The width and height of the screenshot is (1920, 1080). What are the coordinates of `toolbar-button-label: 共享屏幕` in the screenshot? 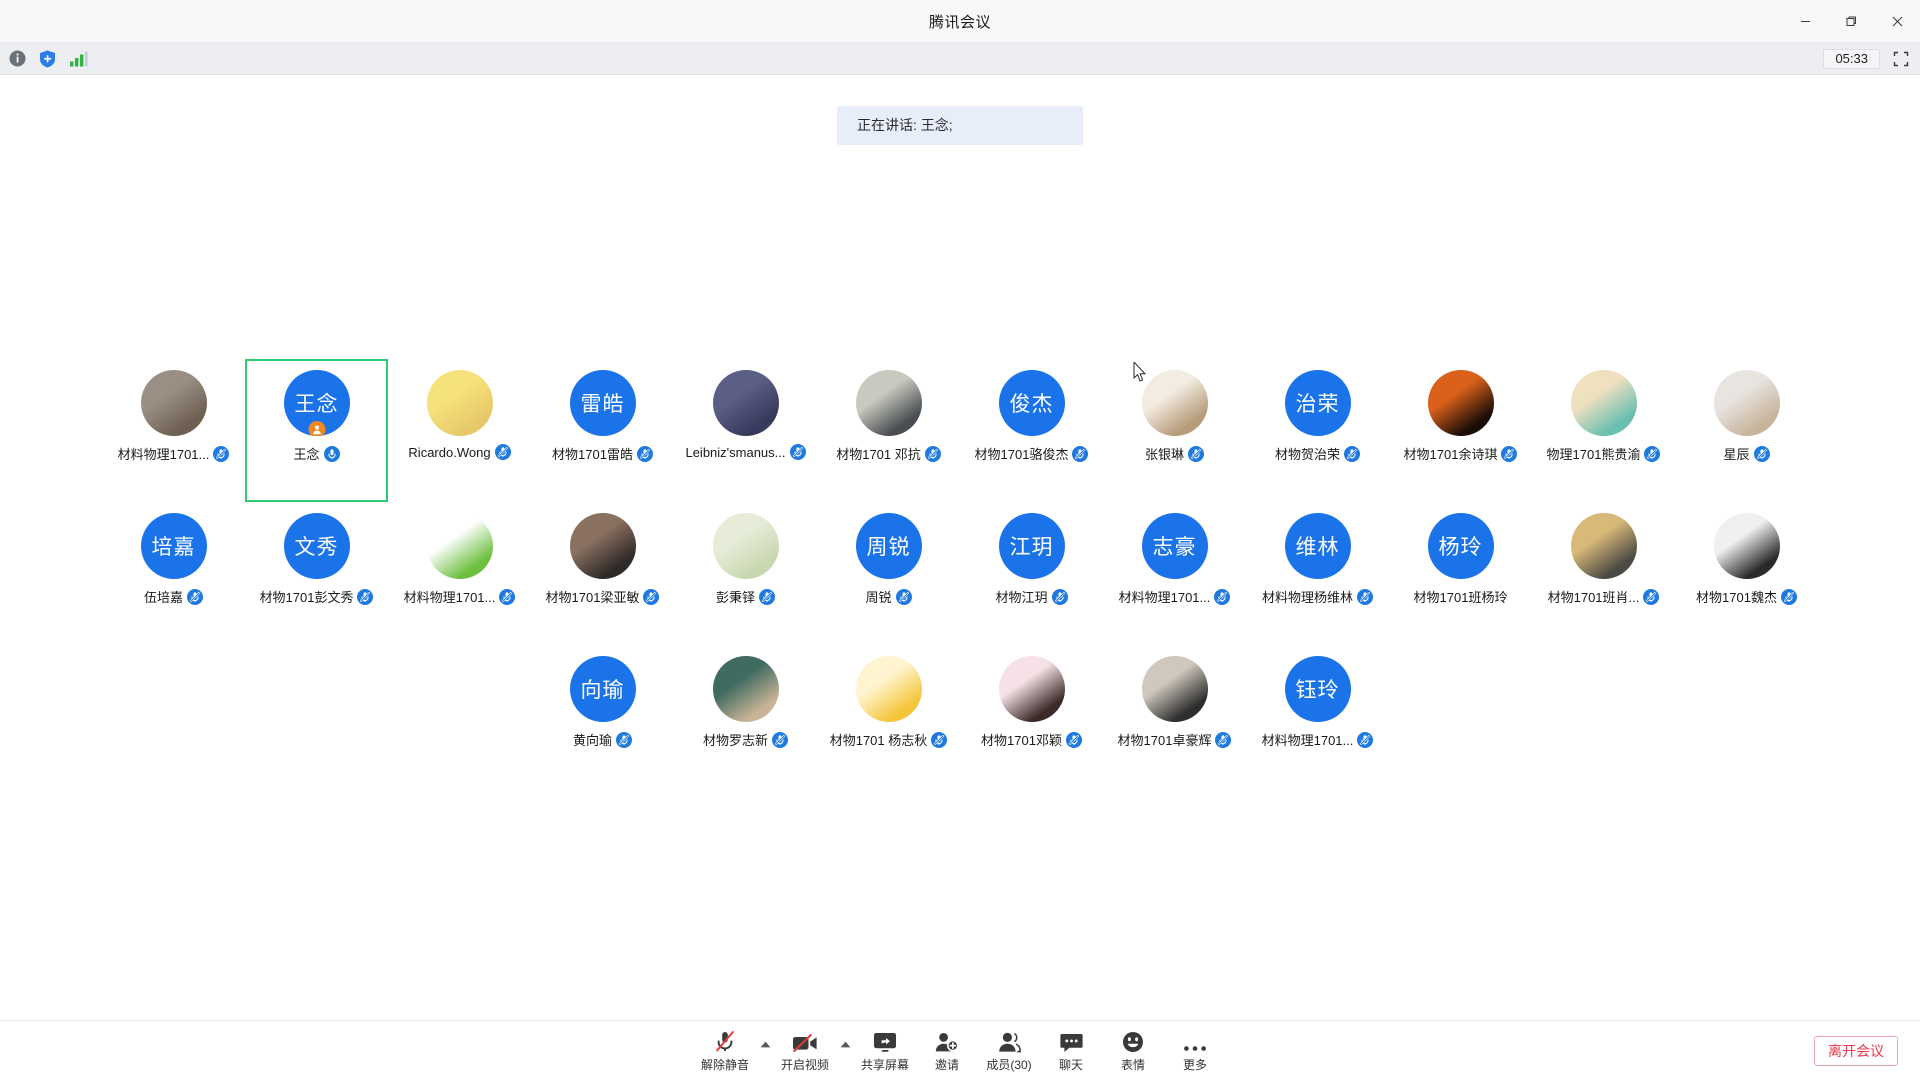 It's located at (884, 1064).